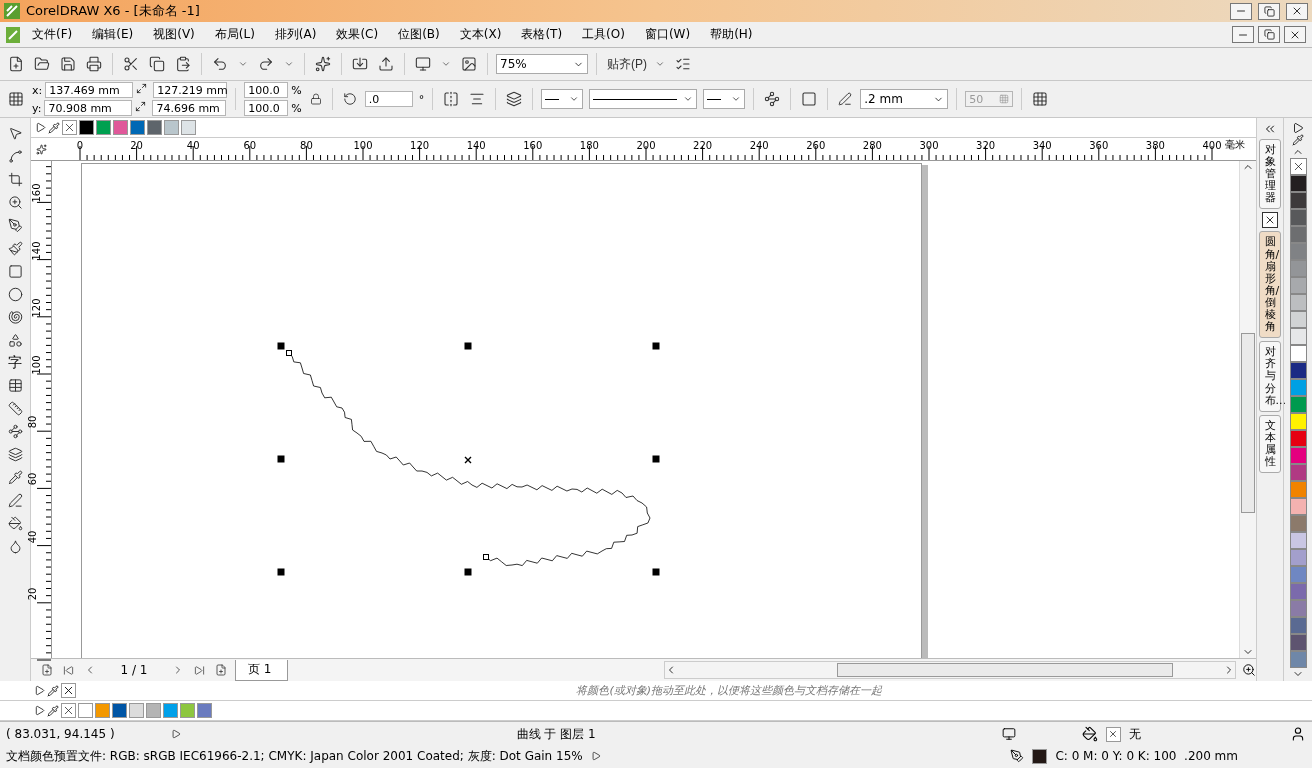  I want to click on cursor-coordinates: ( 83.031, 94.145 ), so click(60, 734).